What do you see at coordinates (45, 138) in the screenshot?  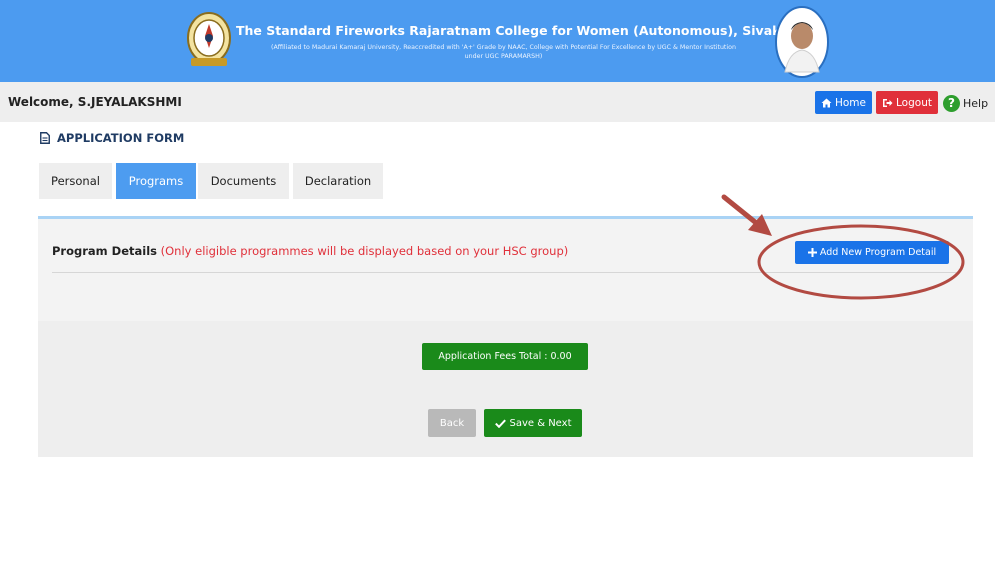 I see `document-icon` at bounding box center [45, 138].